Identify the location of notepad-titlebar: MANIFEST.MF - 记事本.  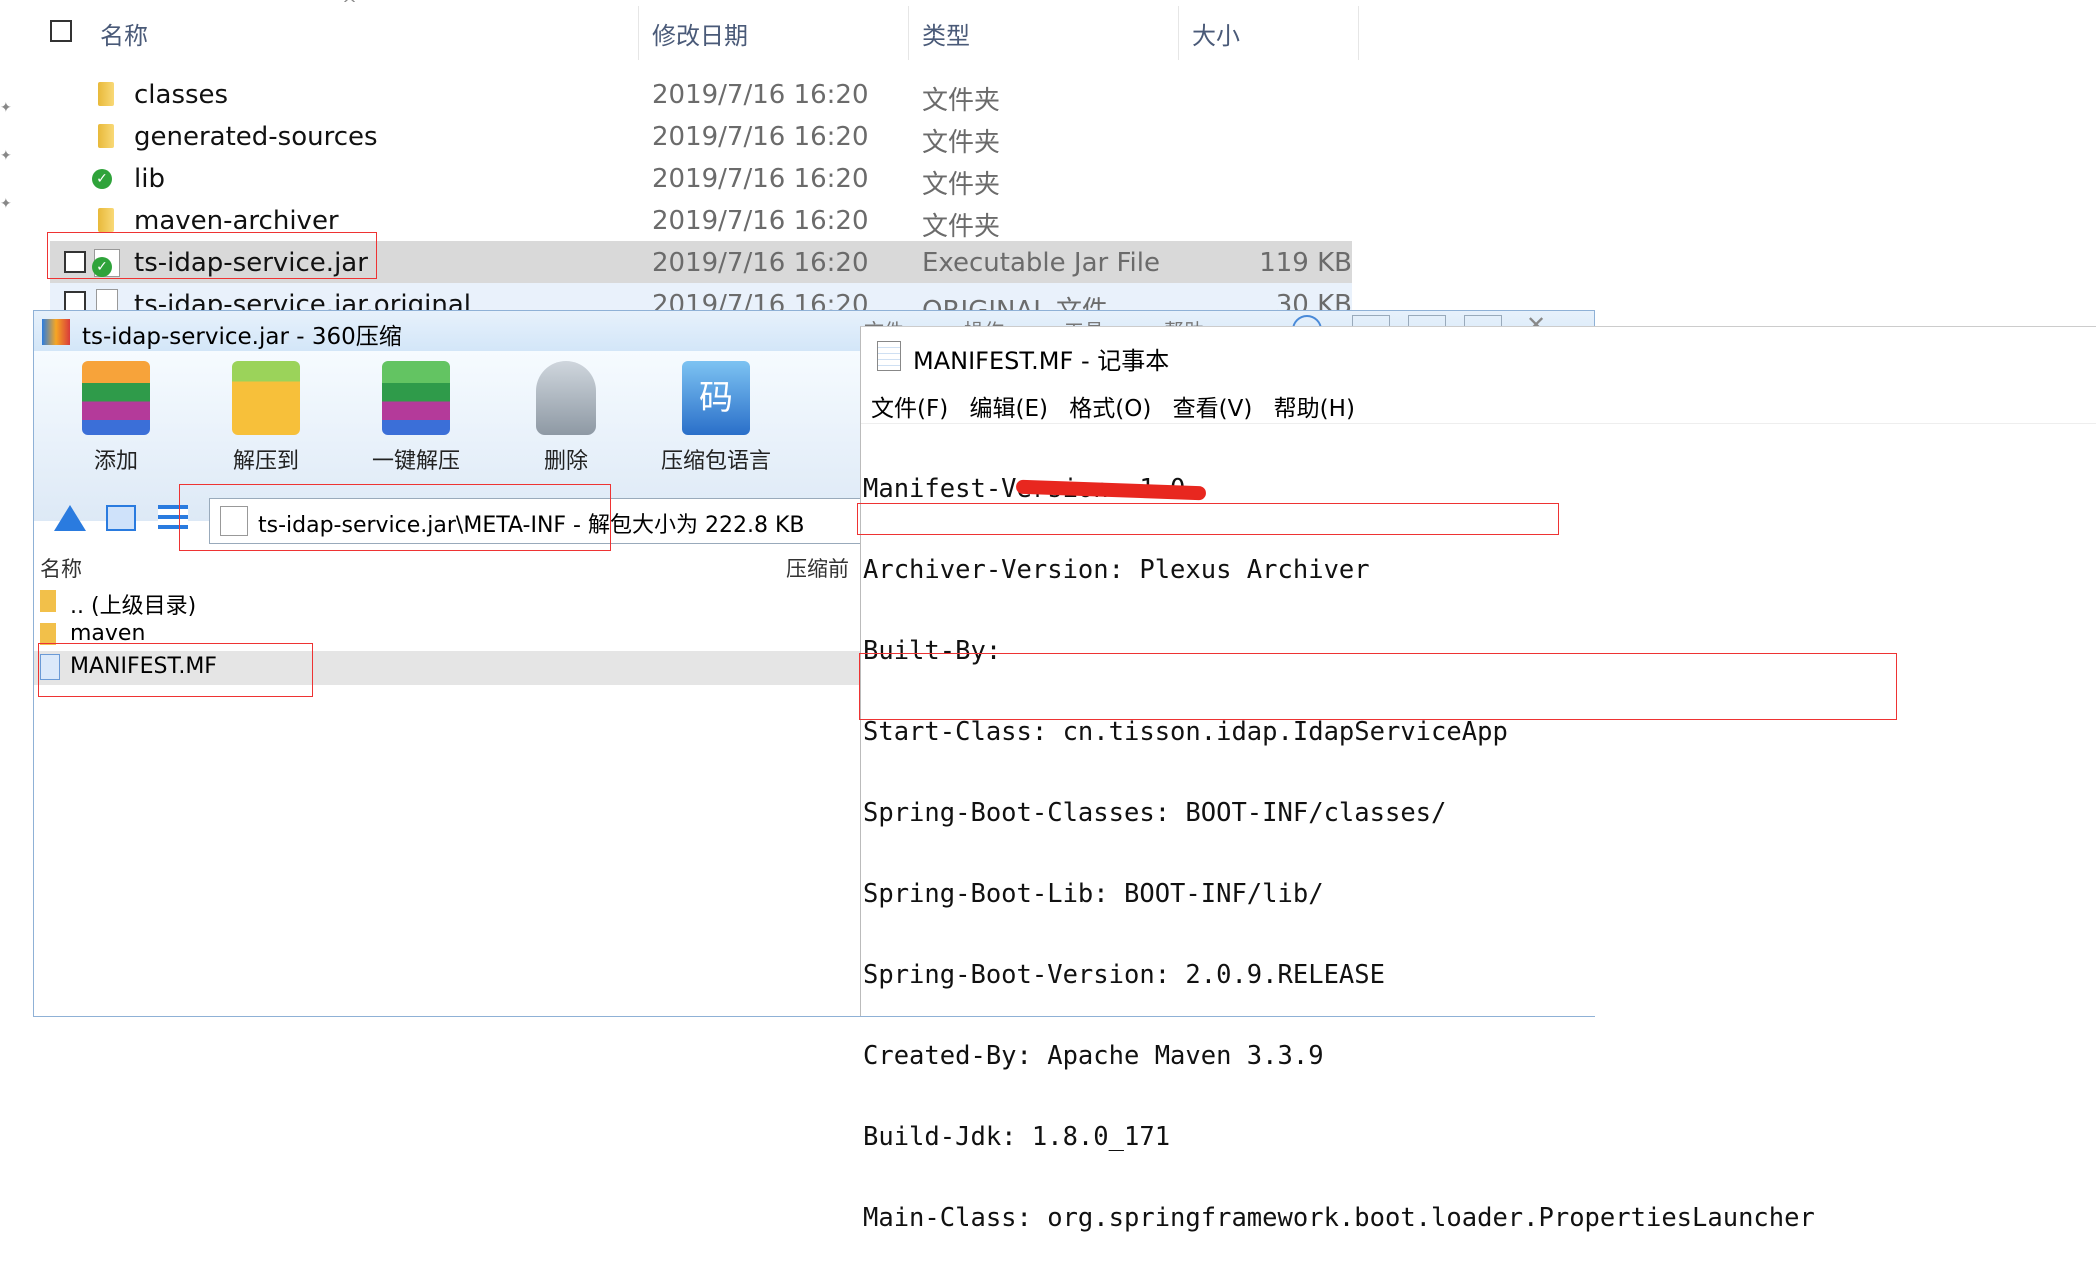
(1478, 356).